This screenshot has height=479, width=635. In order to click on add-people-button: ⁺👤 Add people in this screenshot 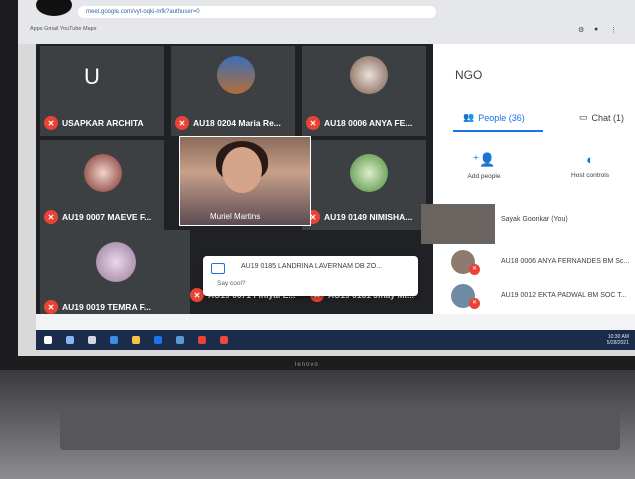, I will do `click(484, 166)`.